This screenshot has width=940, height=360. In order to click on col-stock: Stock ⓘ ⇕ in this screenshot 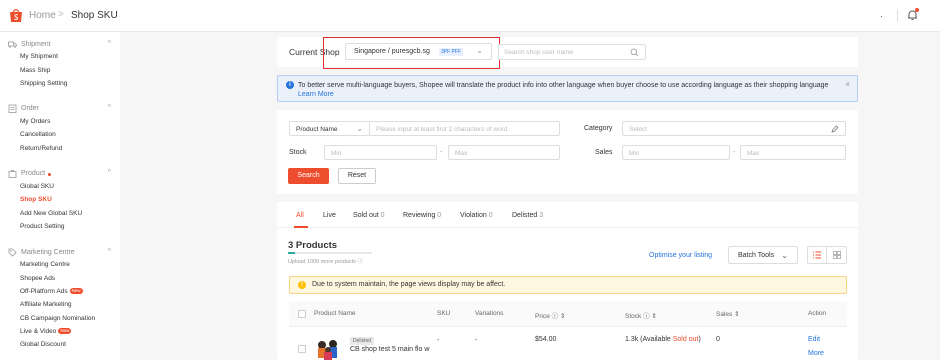, I will do `click(641, 315)`.